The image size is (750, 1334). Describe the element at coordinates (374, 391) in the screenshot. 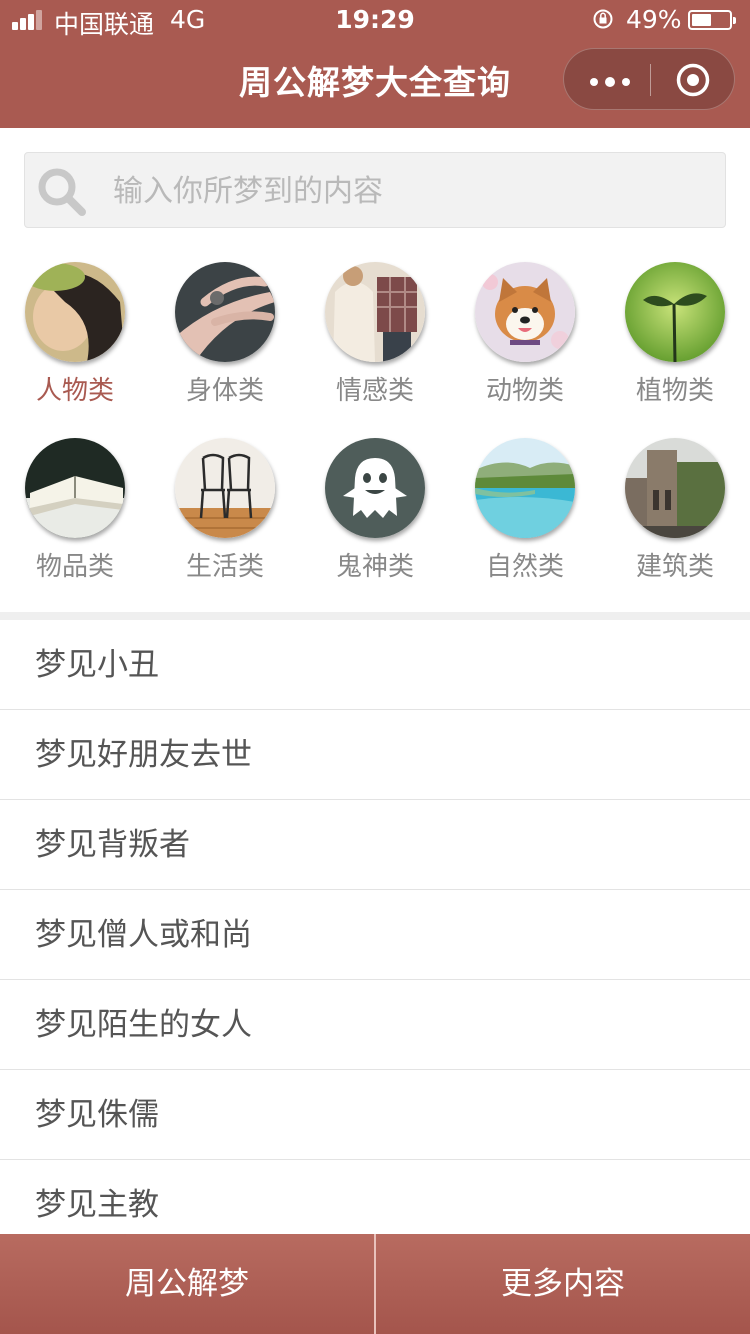

I see `category-label: 情感类` at that location.